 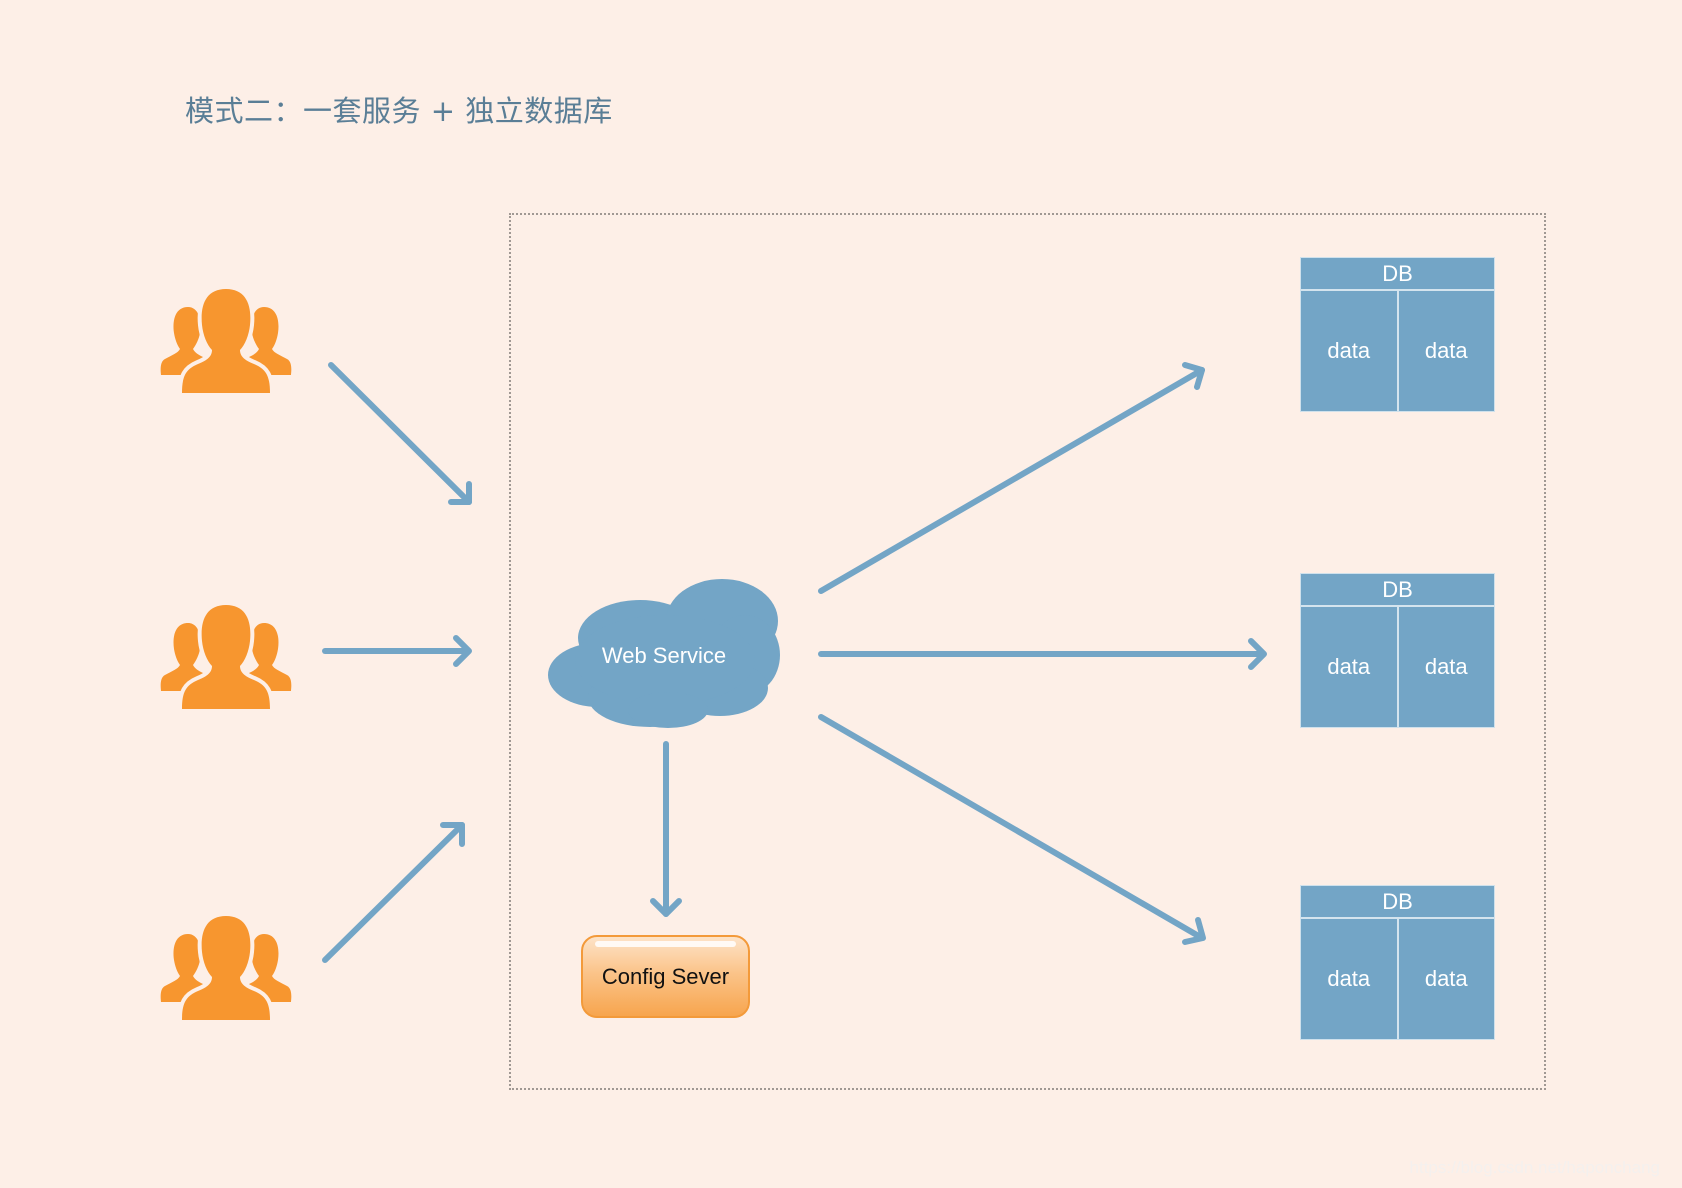 What do you see at coordinates (1012, 829) in the screenshot?
I see `arrow-service-to-db3` at bounding box center [1012, 829].